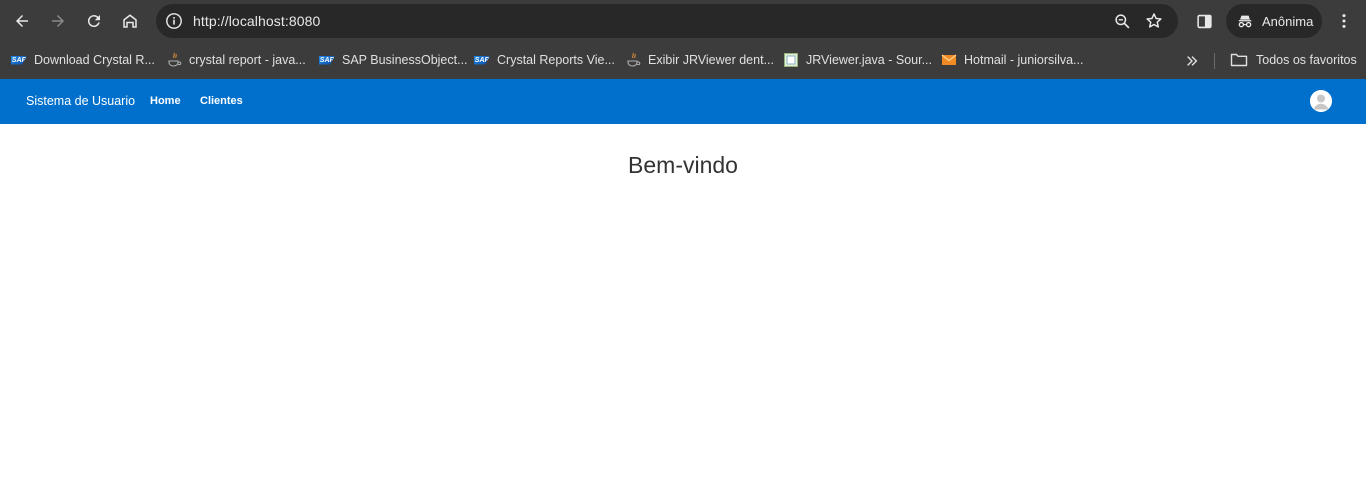  Describe the element at coordinates (1344, 21) in the screenshot. I see `kebab-menu-icon` at that location.